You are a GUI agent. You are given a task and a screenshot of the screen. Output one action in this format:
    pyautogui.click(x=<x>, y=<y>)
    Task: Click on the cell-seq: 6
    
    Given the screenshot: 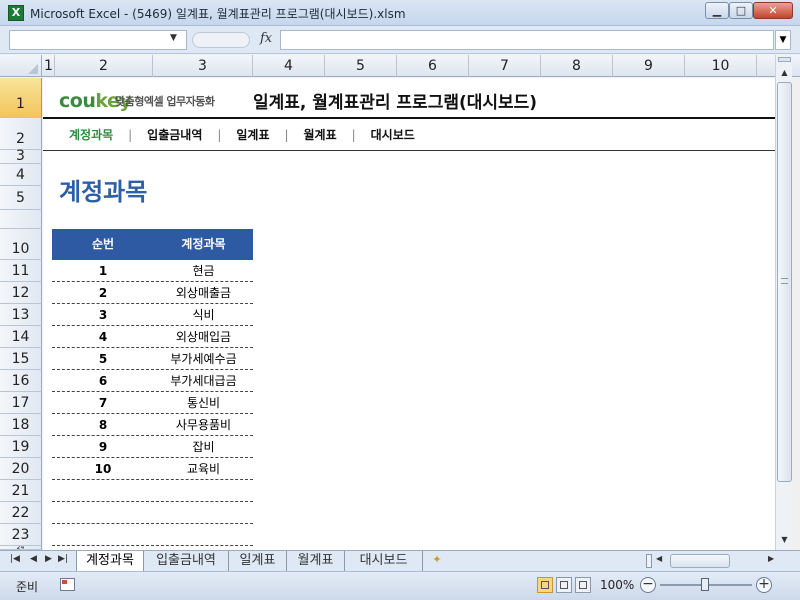 What is the action you would take?
    pyautogui.click(x=103, y=380)
    